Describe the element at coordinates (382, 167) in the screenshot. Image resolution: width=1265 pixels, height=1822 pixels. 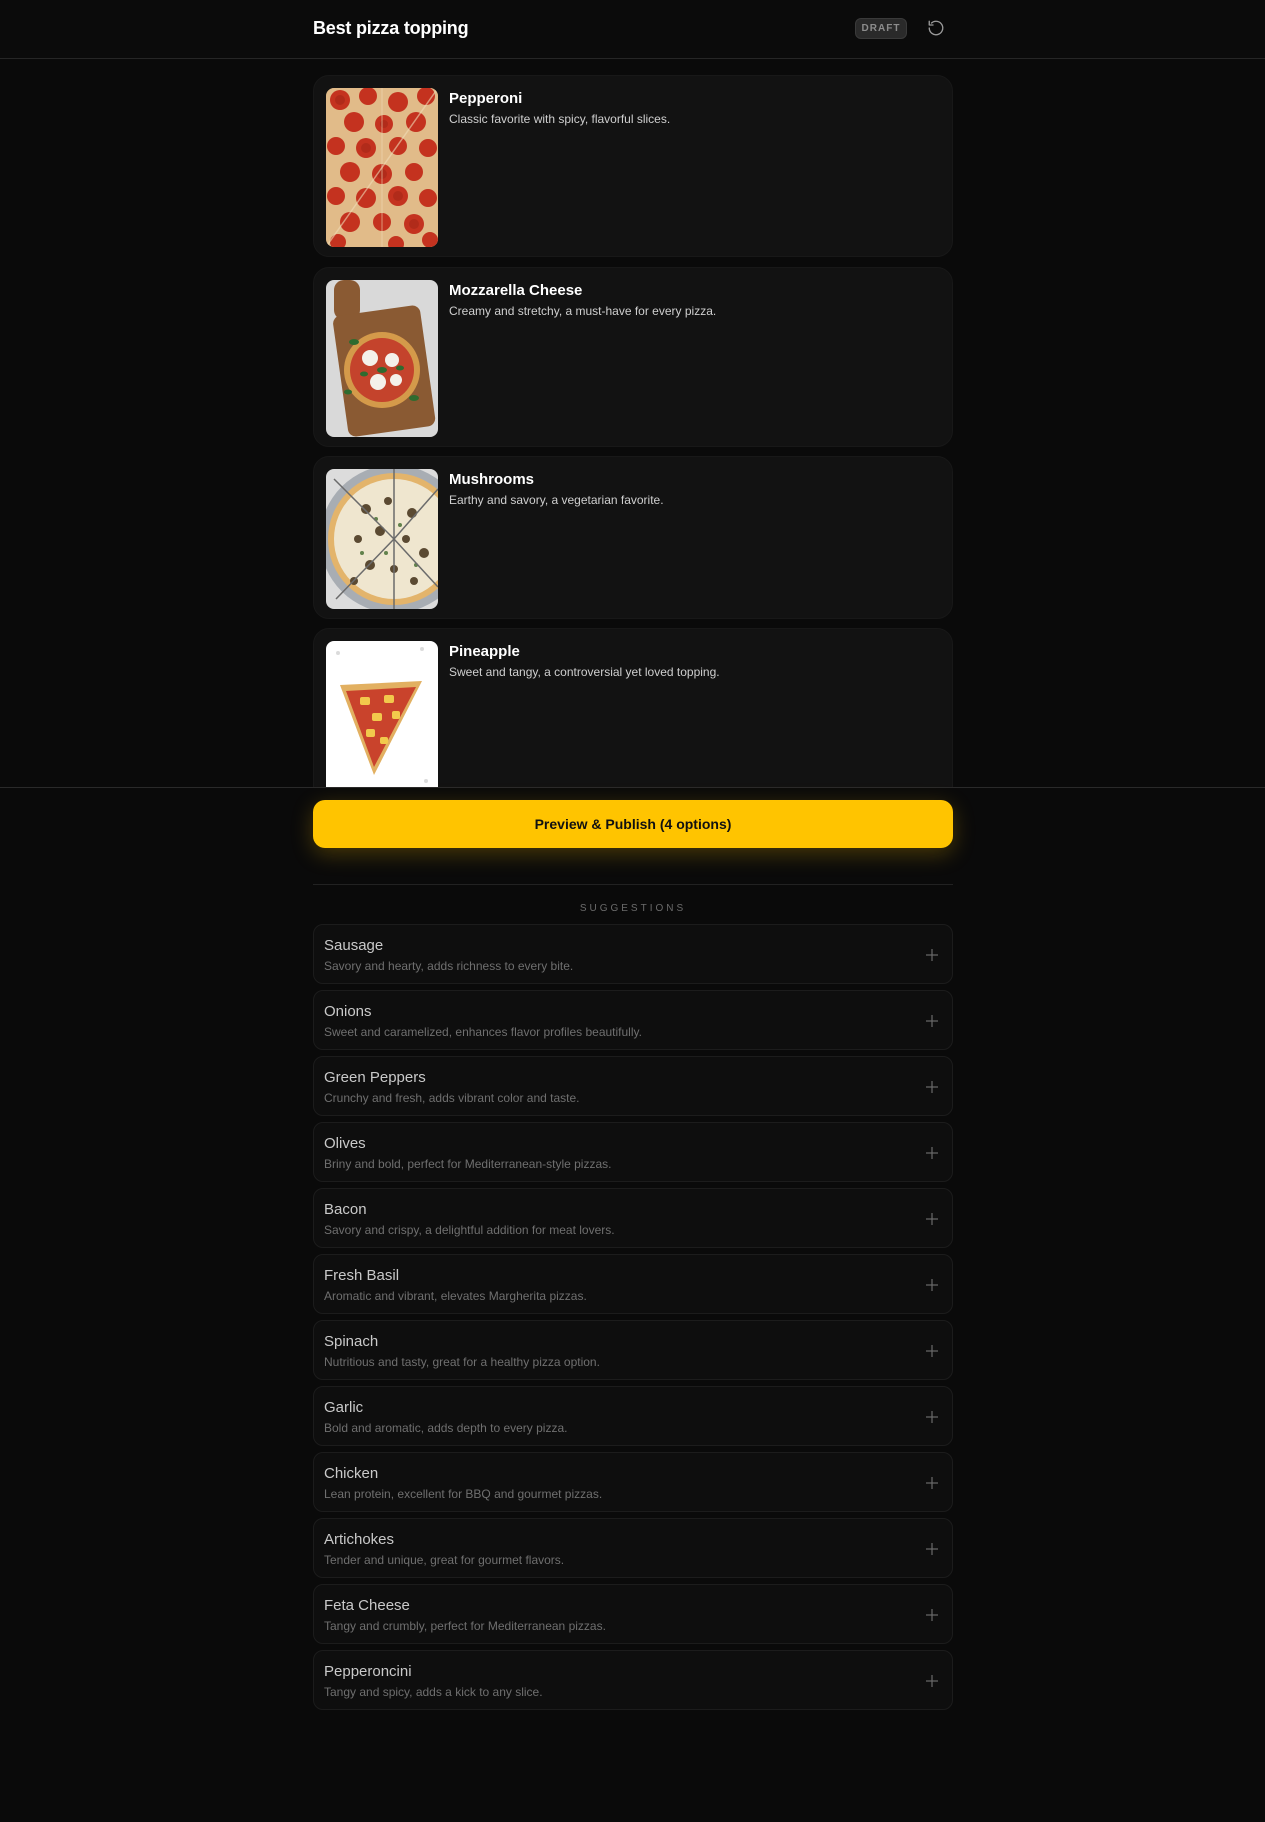
I see `option-image-pepperoni` at that location.